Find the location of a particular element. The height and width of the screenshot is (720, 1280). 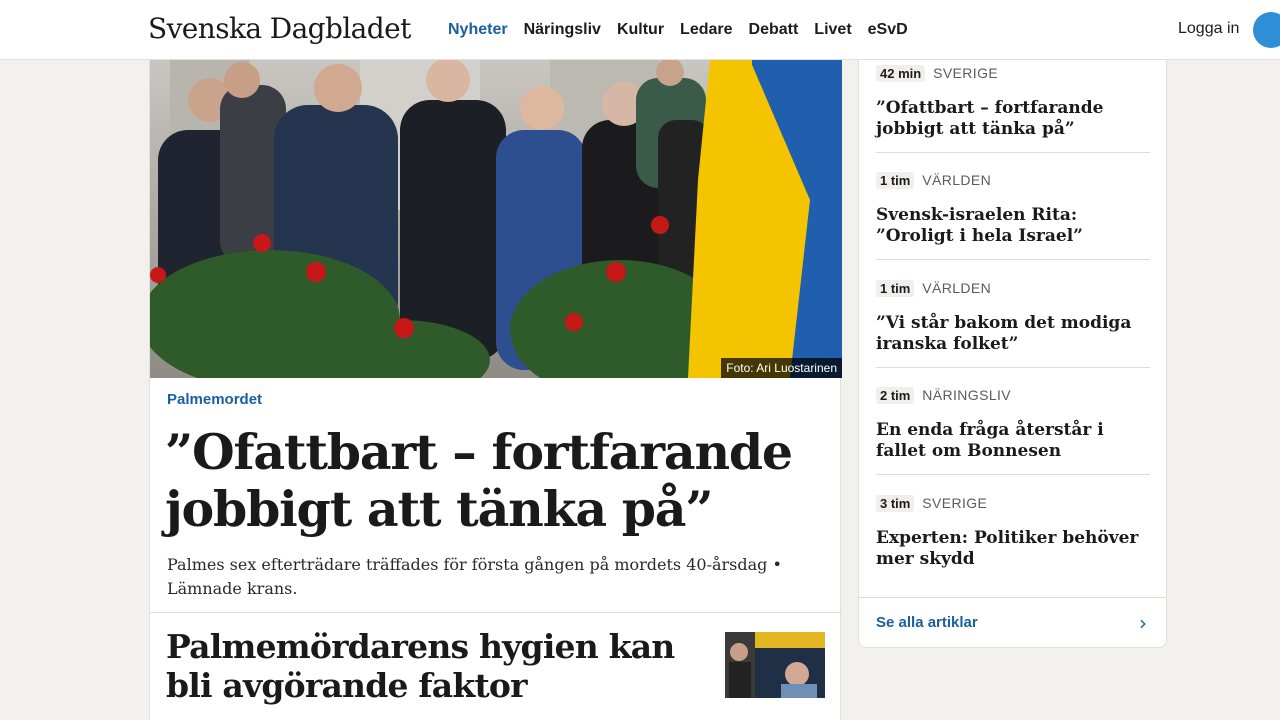

nav-item-kultur: Kultur is located at coordinates (640, 30).